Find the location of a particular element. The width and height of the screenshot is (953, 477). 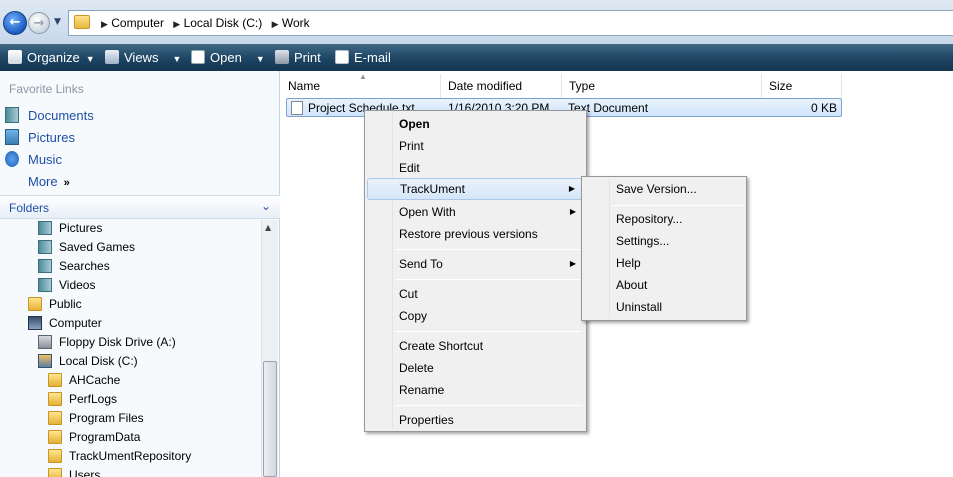

back-button: ← is located at coordinates (15, 23).